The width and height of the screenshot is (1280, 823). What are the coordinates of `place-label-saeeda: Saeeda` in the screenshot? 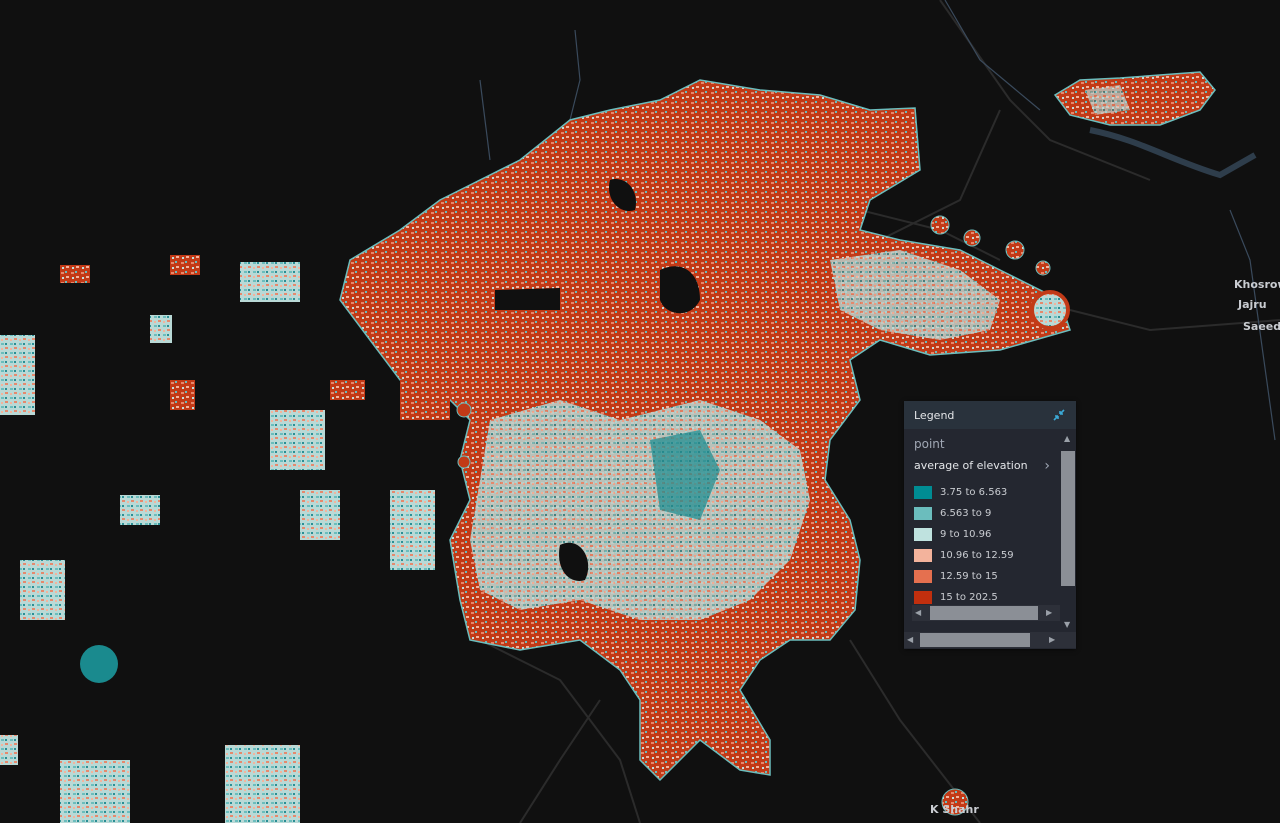 It's located at (1261, 326).